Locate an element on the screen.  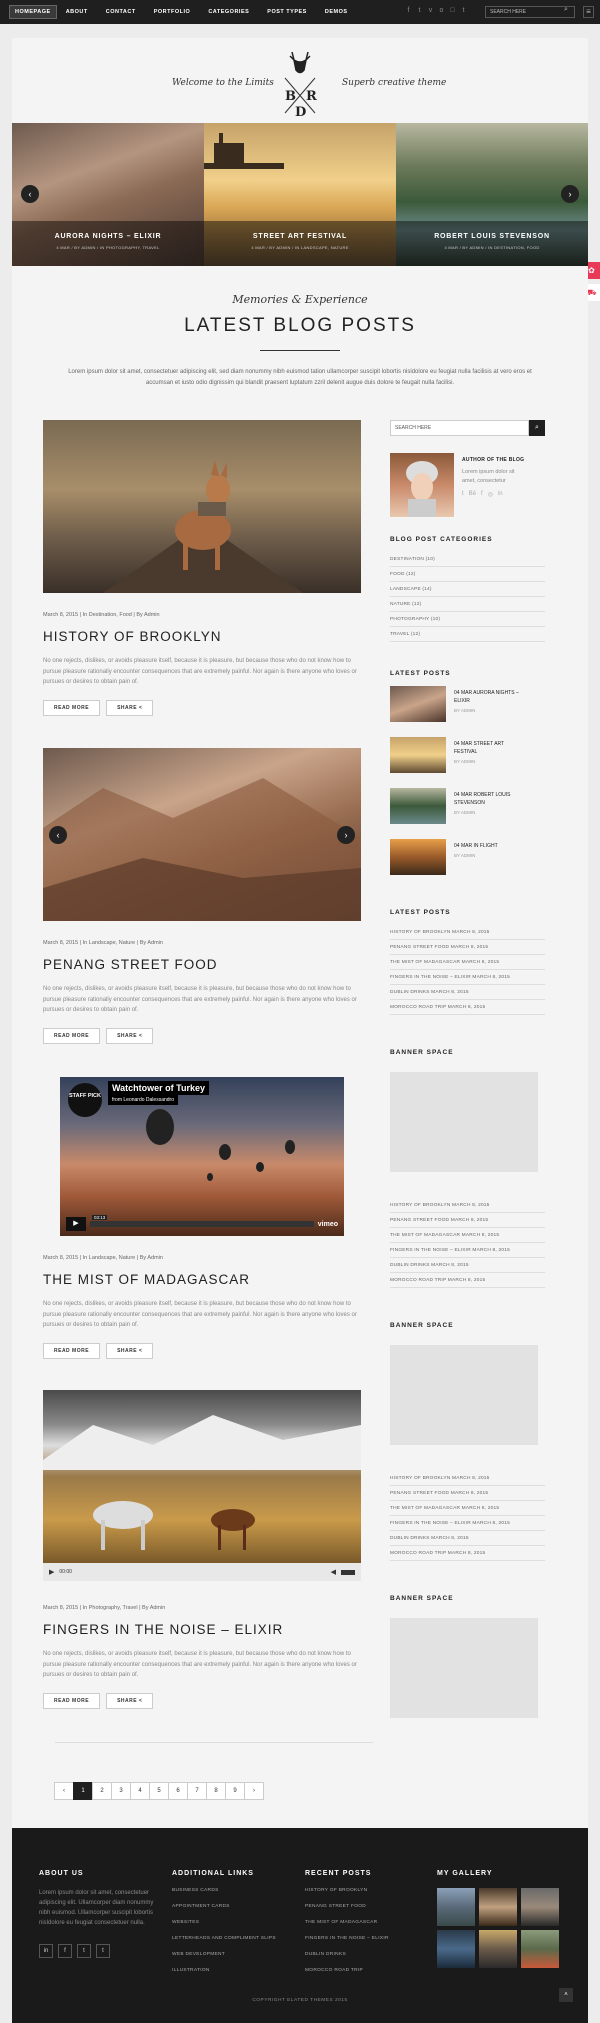
avatar is located at coordinates (422, 485).